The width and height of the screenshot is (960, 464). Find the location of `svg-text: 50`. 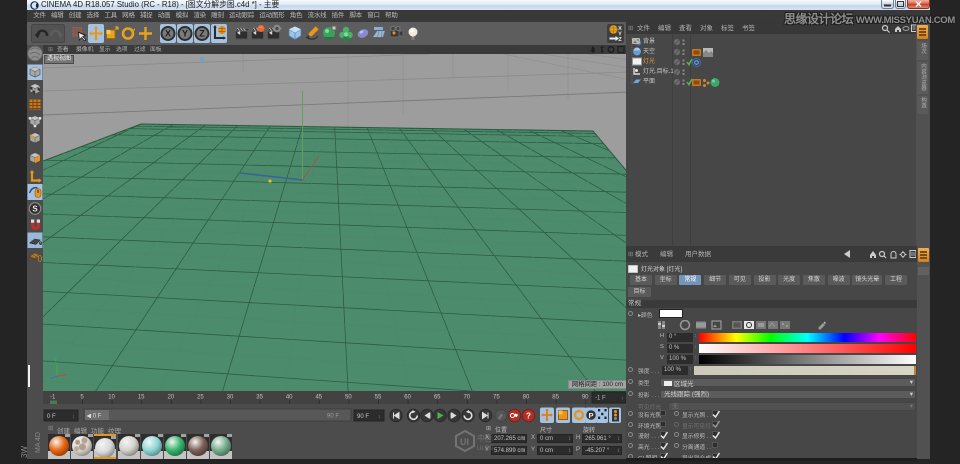

svg-text: 50 is located at coordinates (348, 398).